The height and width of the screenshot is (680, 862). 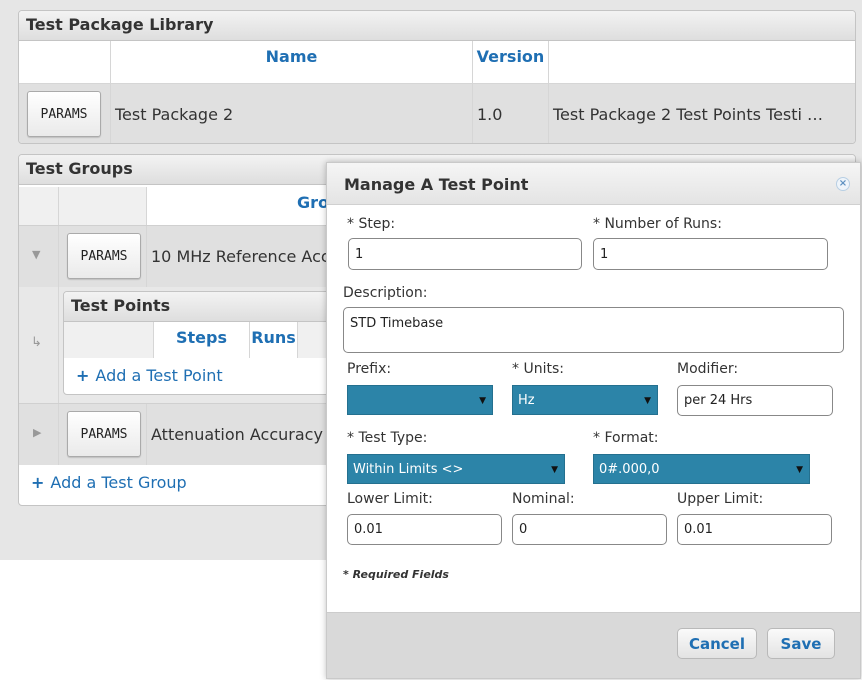 What do you see at coordinates (202, 340) in the screenshot?
I see `test-points-header-steps: Steps` at bounding box center [202, 340].